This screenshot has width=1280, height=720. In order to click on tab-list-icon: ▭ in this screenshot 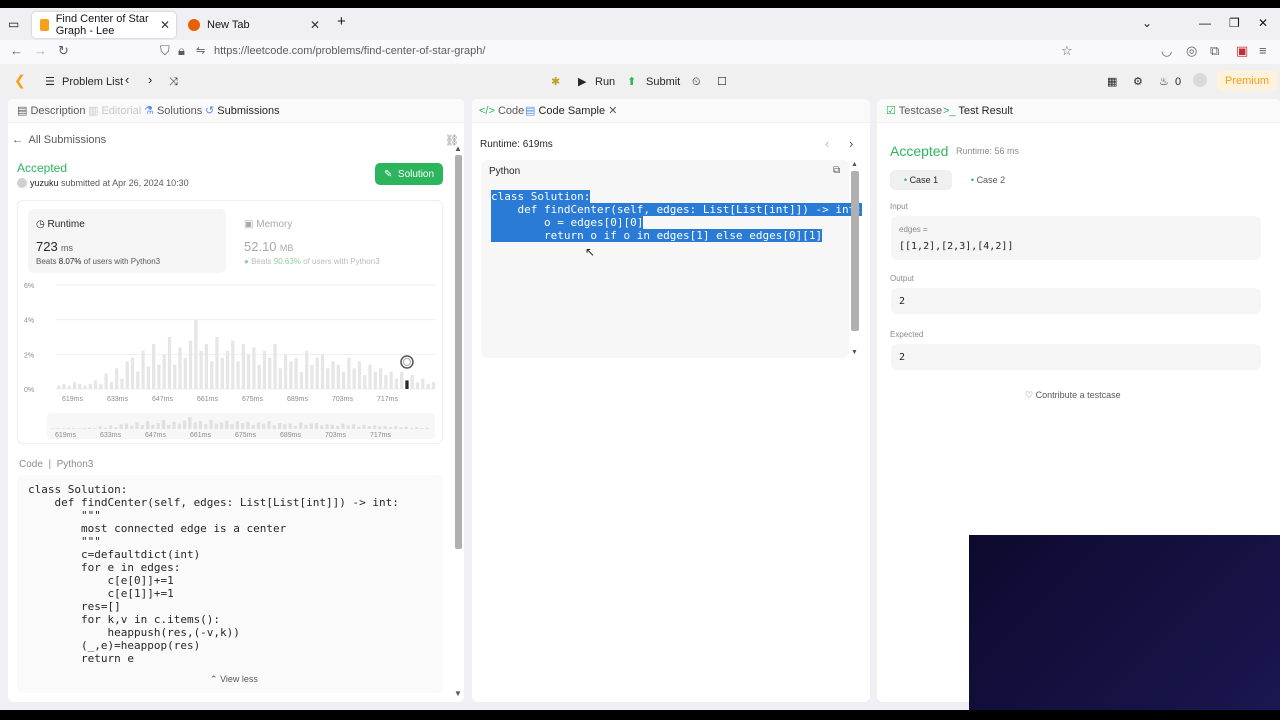, I will do `click(13, 24)`.